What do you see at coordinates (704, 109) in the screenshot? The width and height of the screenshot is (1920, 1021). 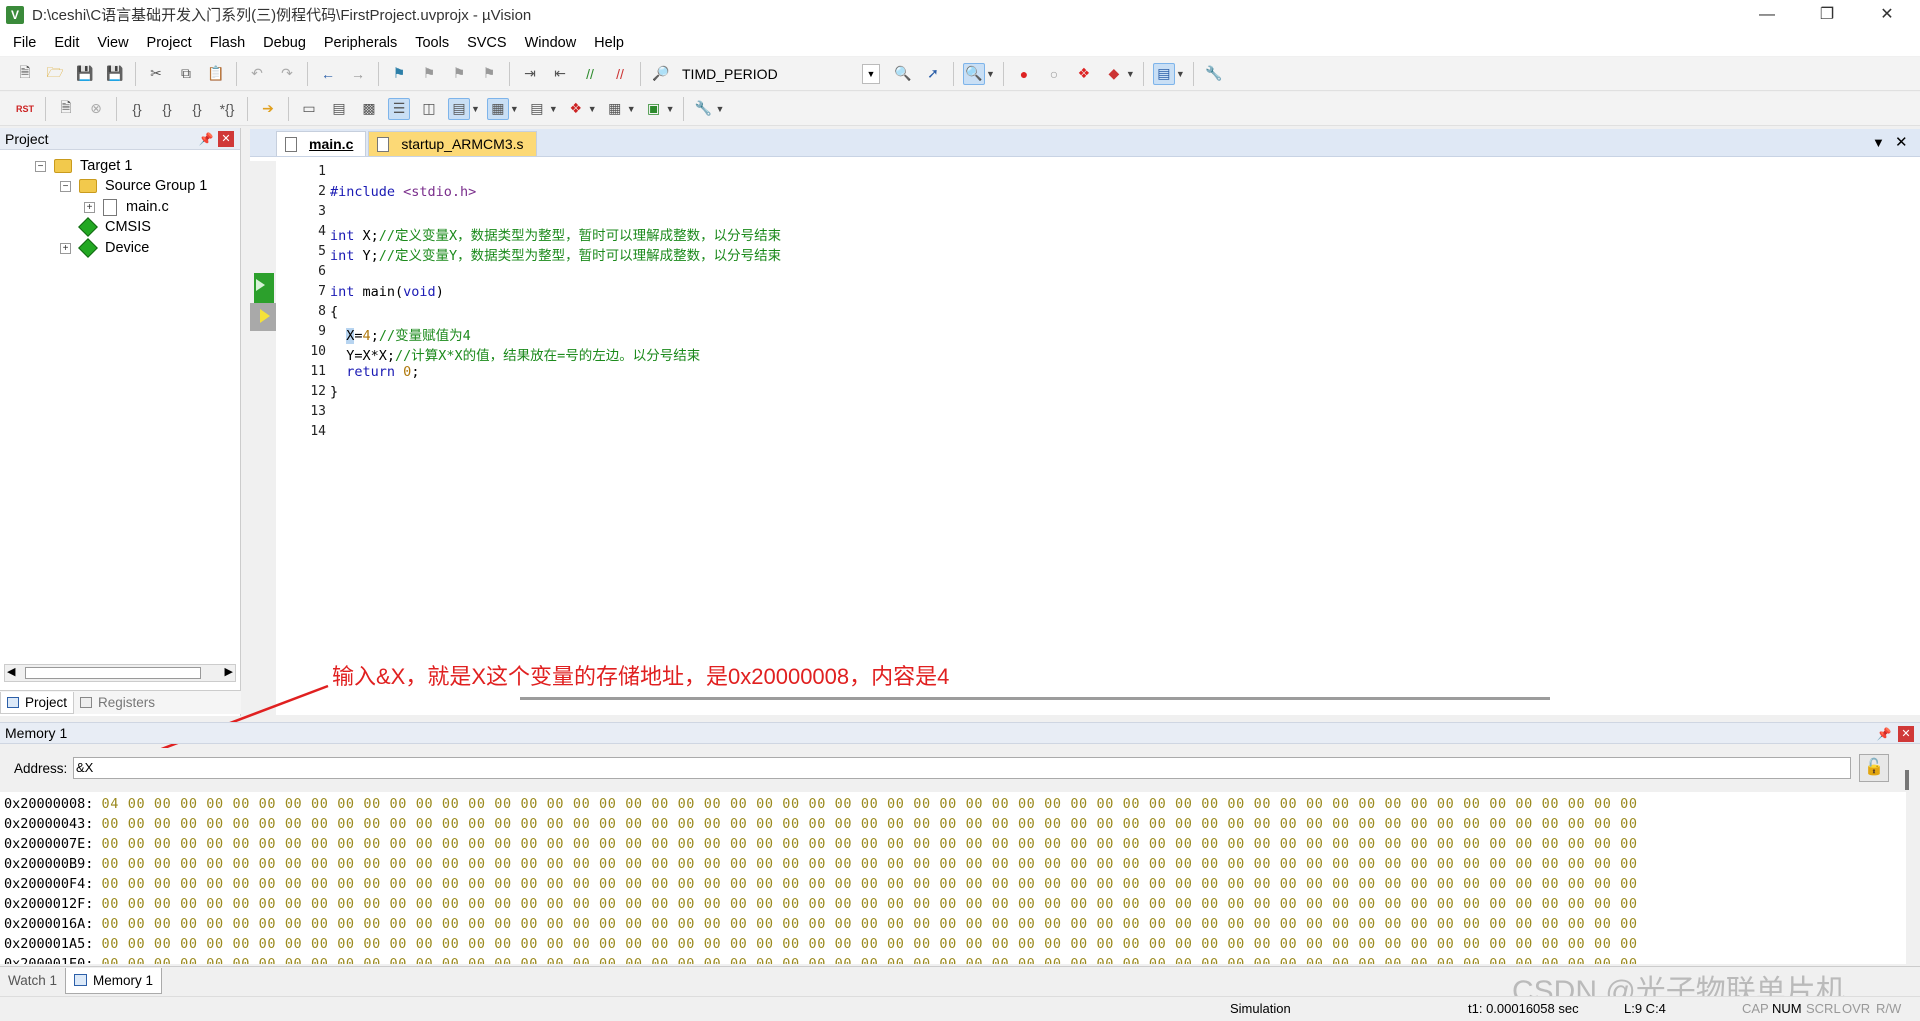 I see `toolbox-icon: 🔧` at bounding box center [704, 109].